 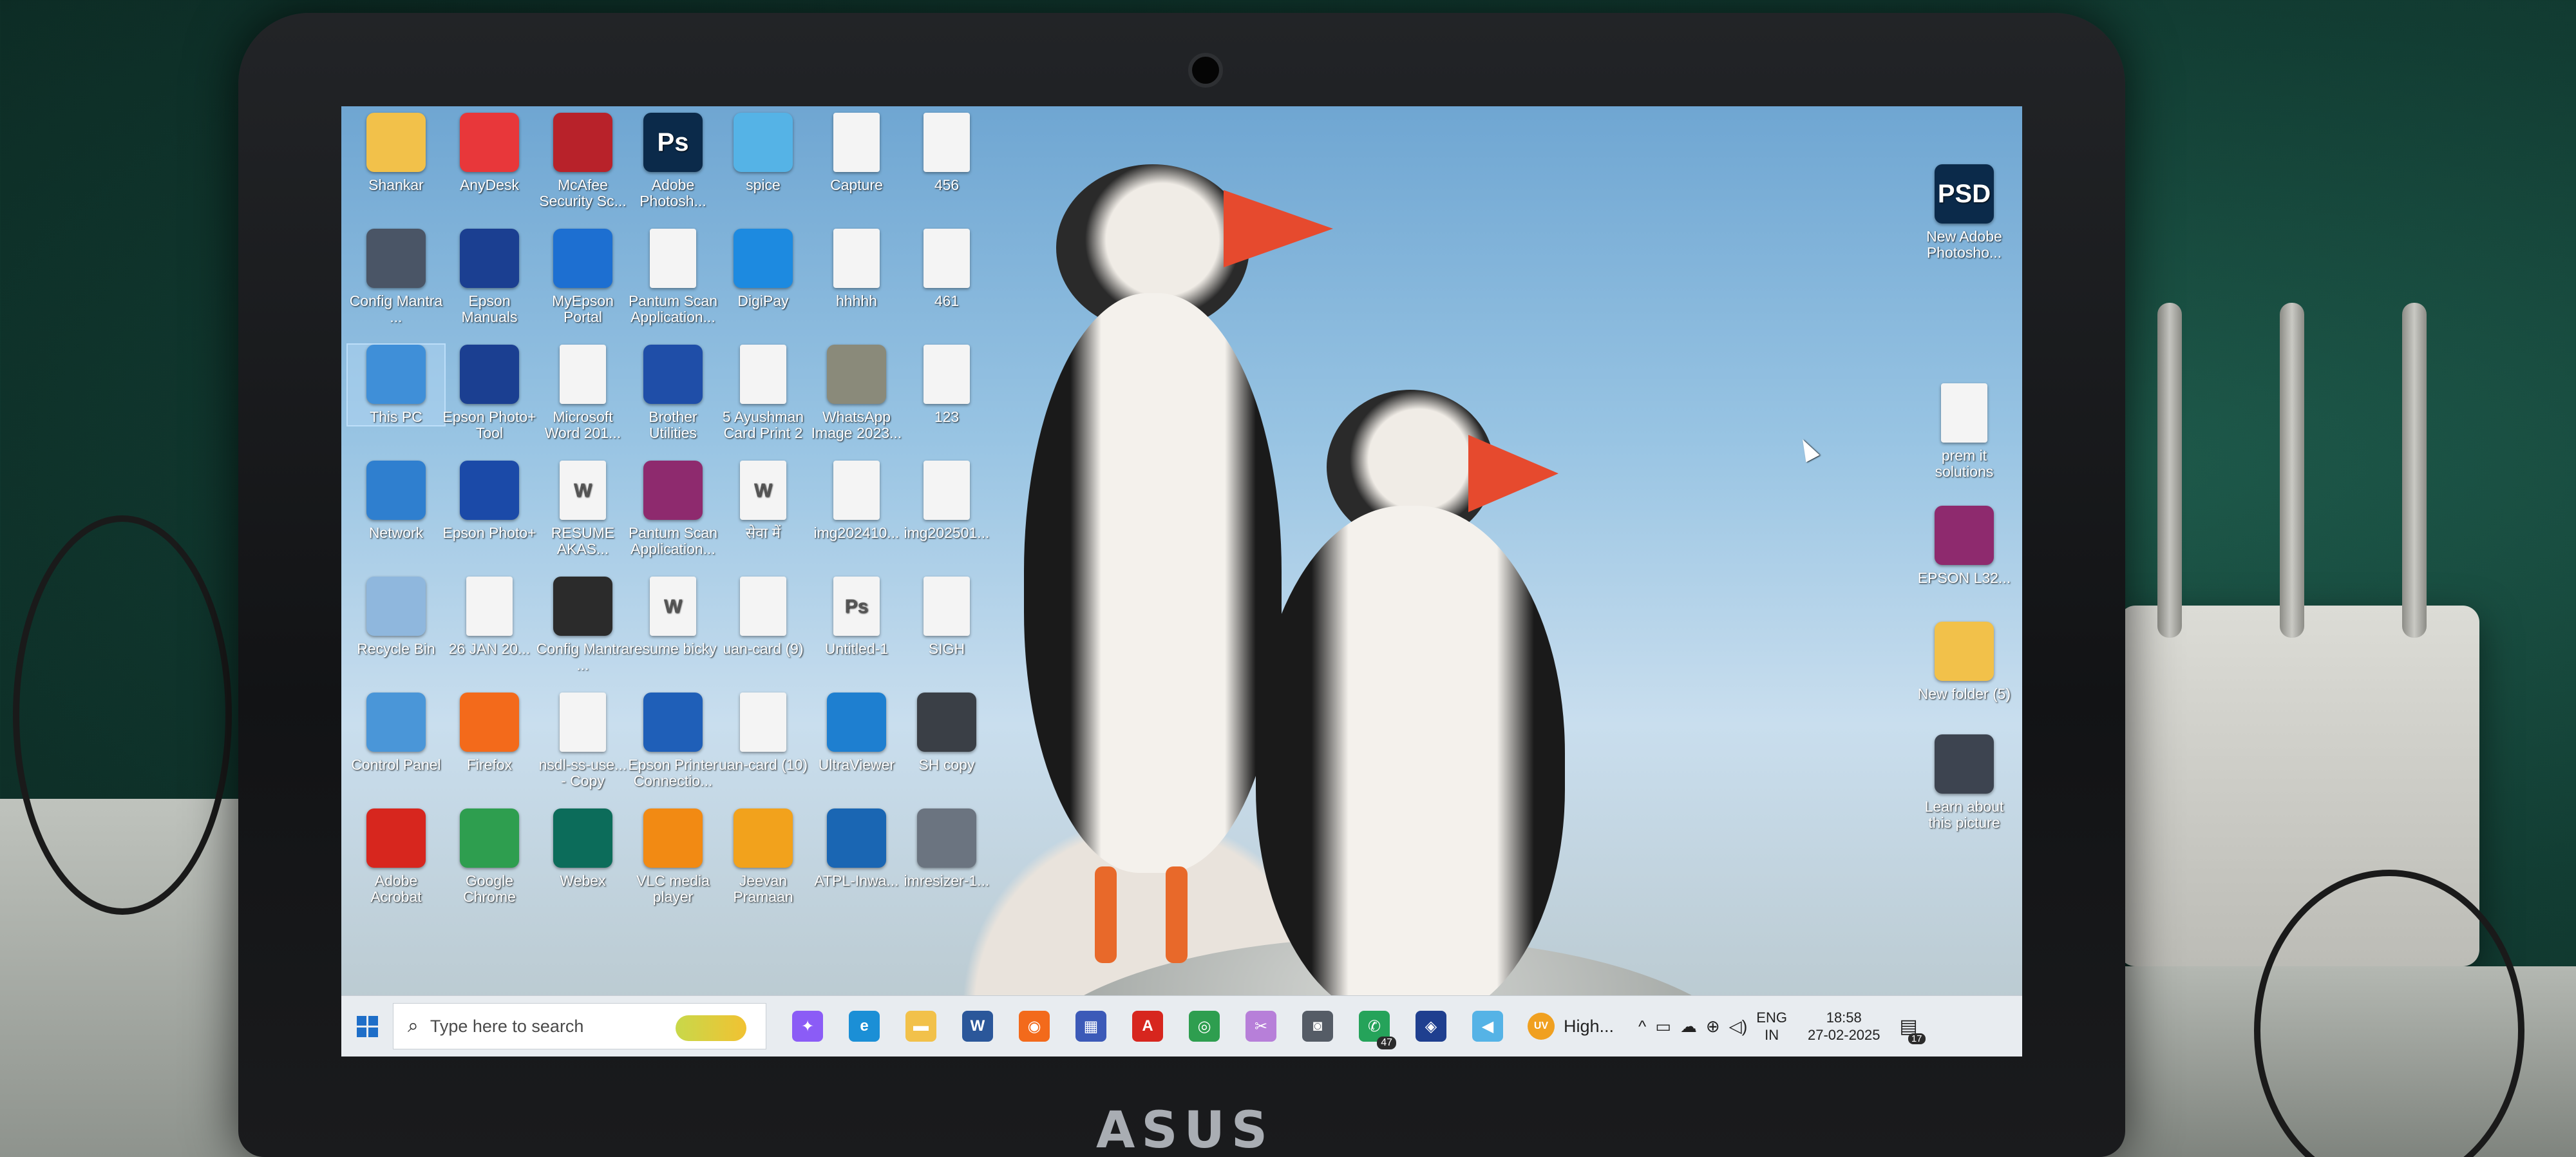 What do you see at coordinates (1713, 1027) in the screenshot?
I see `tray-network-icon: ⊕` at bounding box center [1713, 1027].